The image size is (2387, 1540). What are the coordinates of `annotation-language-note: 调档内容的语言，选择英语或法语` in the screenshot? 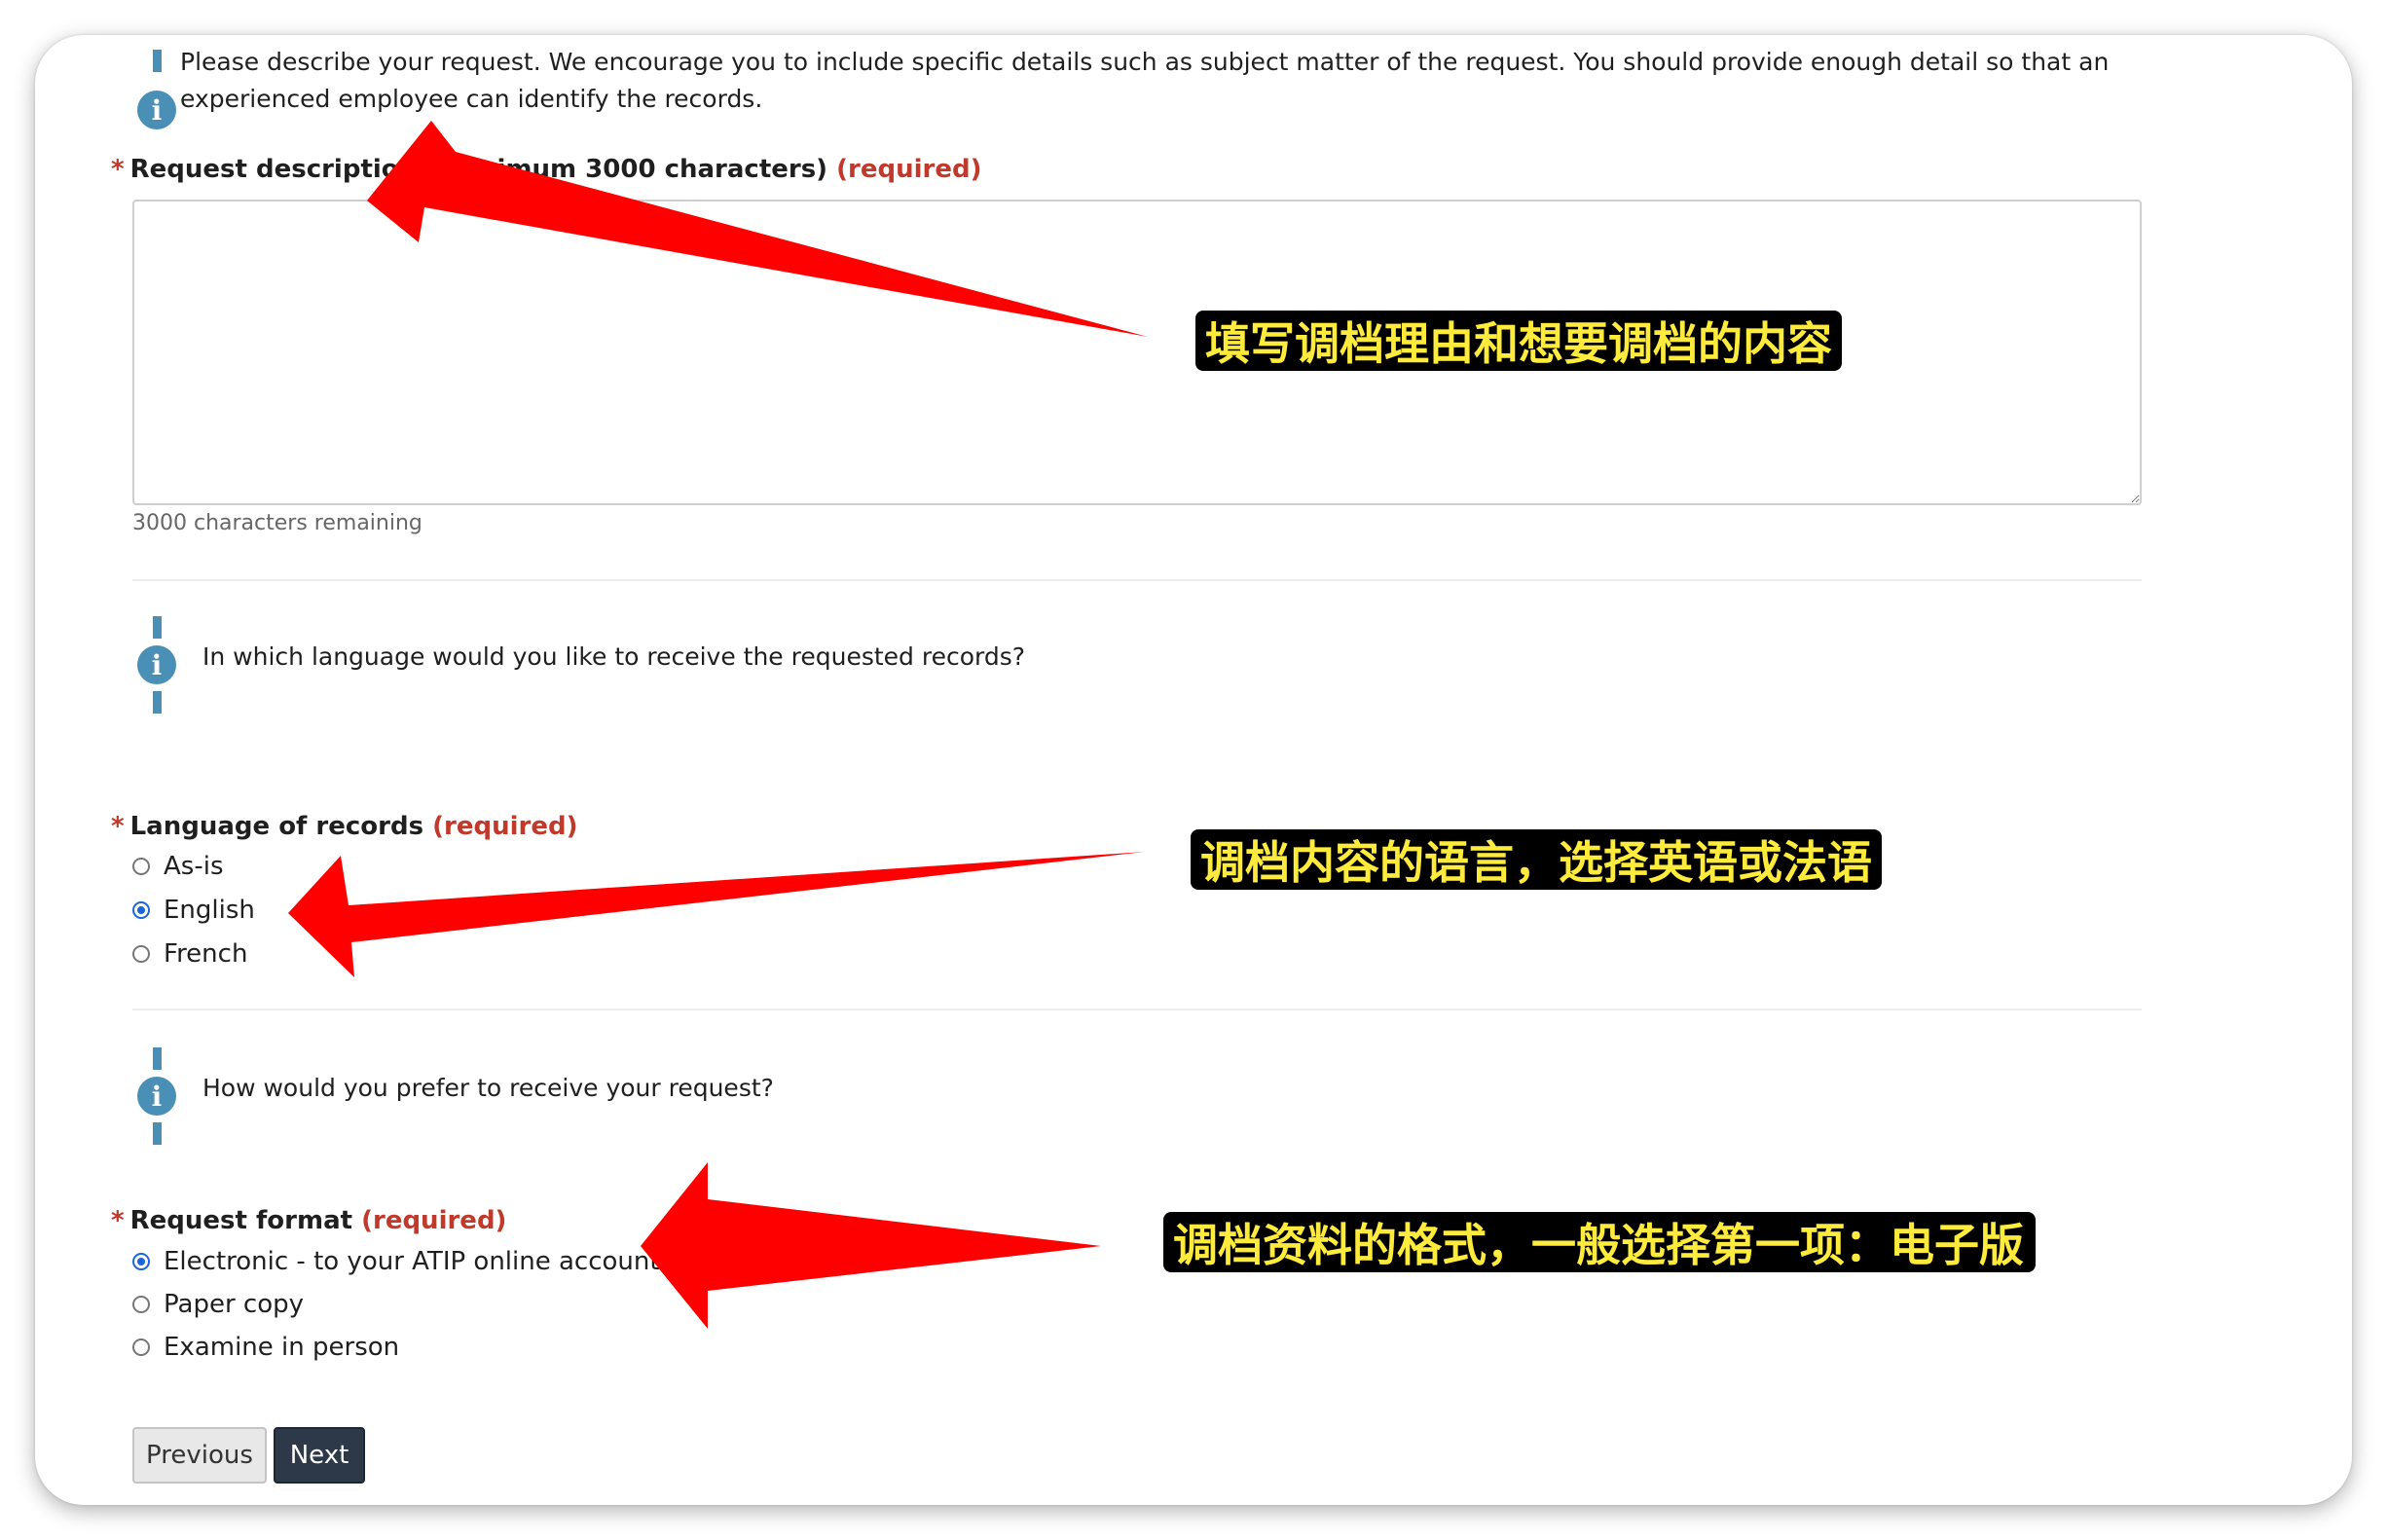 It's located at (1536, 859).